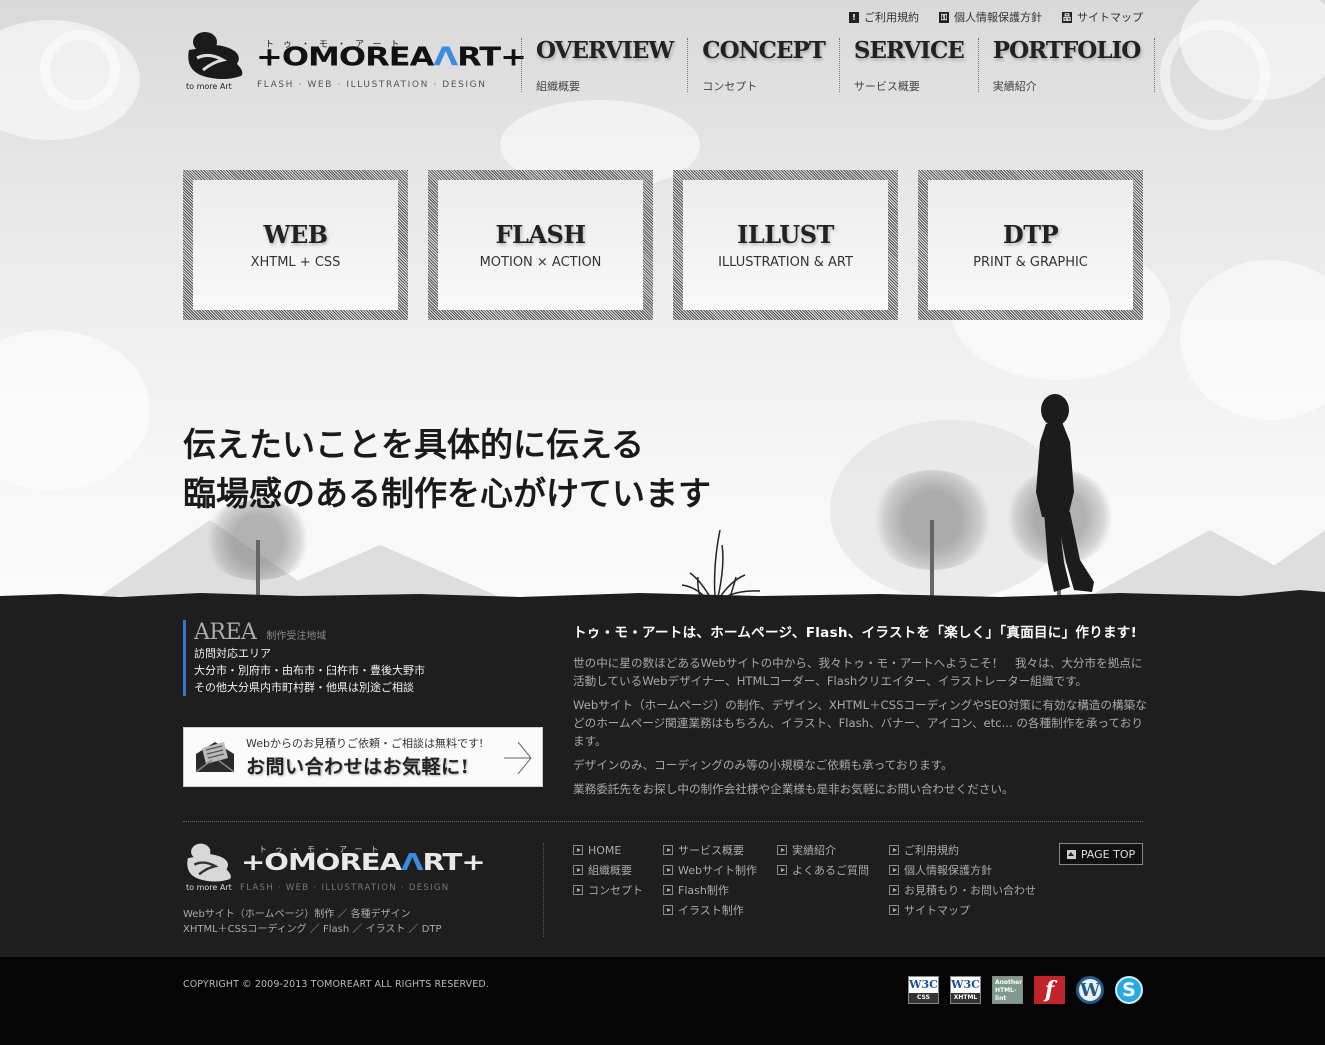  What do you see at coordinates (785, 262) in the screenshot?
I see `service-subtitle: ILLUSTRATION & ART` at bounding box center [785, 262].